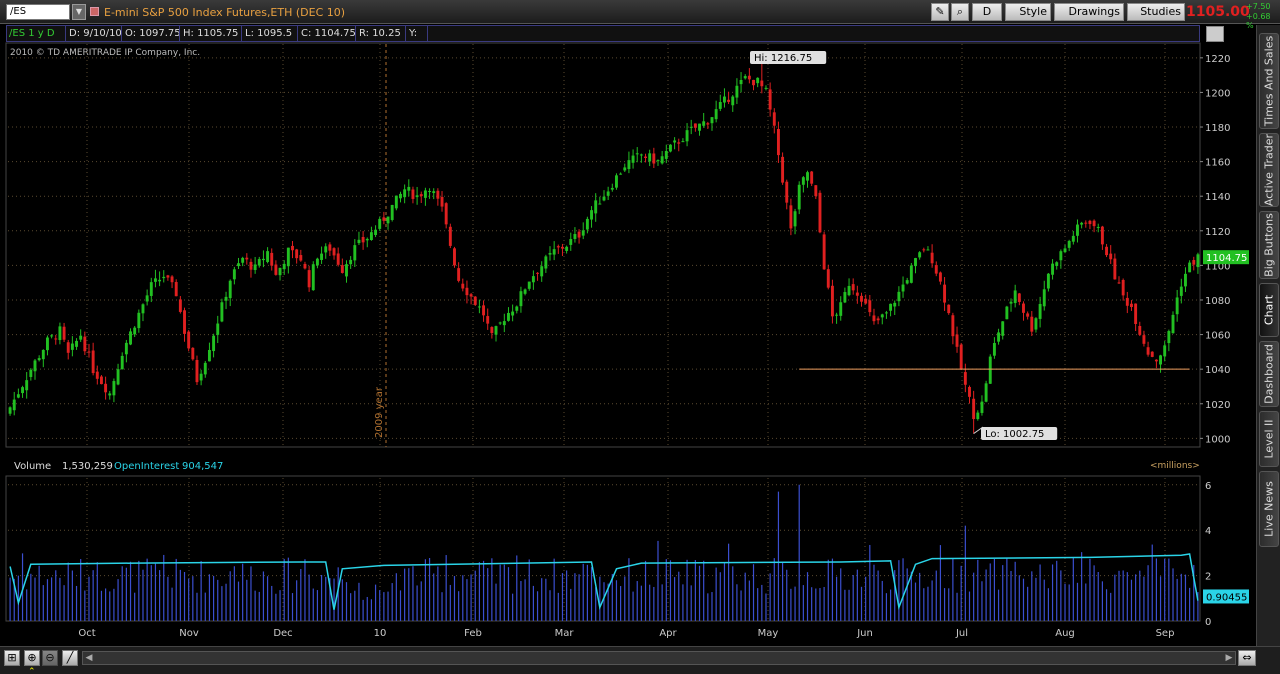 This screenshot has width=1280, height=674. I want to click on scroll-right-icon: ▶, so click(1229, 658).